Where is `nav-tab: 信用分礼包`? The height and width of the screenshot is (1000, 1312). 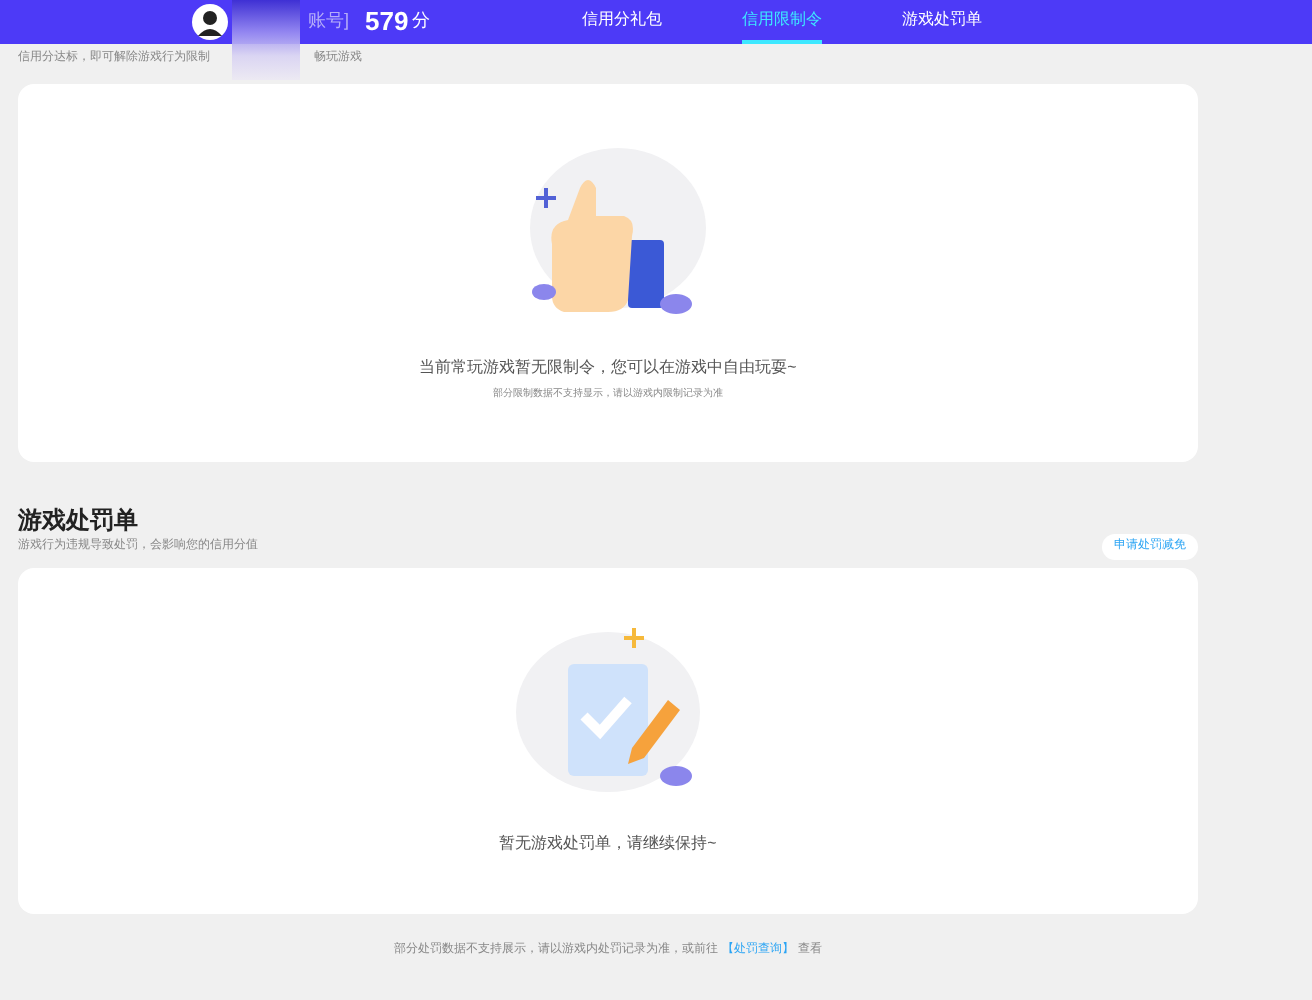 nav-tab: 信用分礼包 is located at coordinates (622, 22).